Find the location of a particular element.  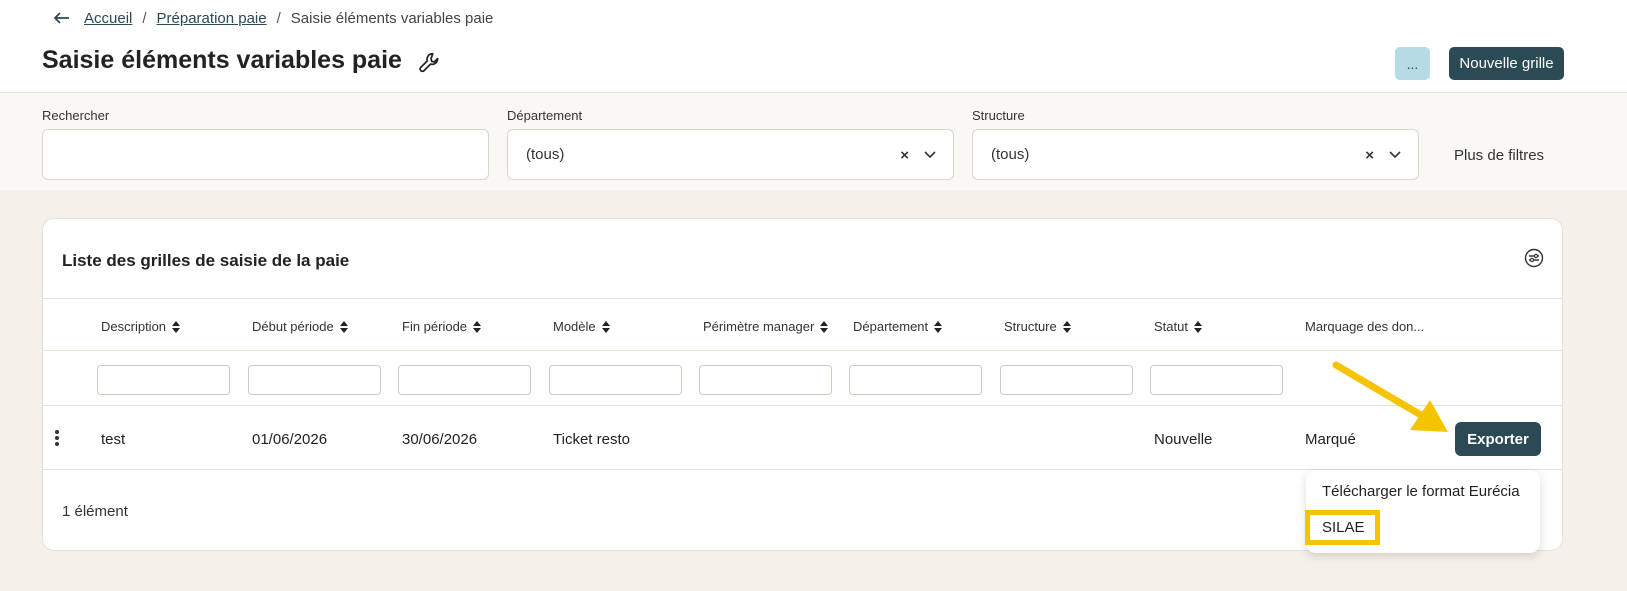

export-button: Exporter is located at coordinates (1498, 439).